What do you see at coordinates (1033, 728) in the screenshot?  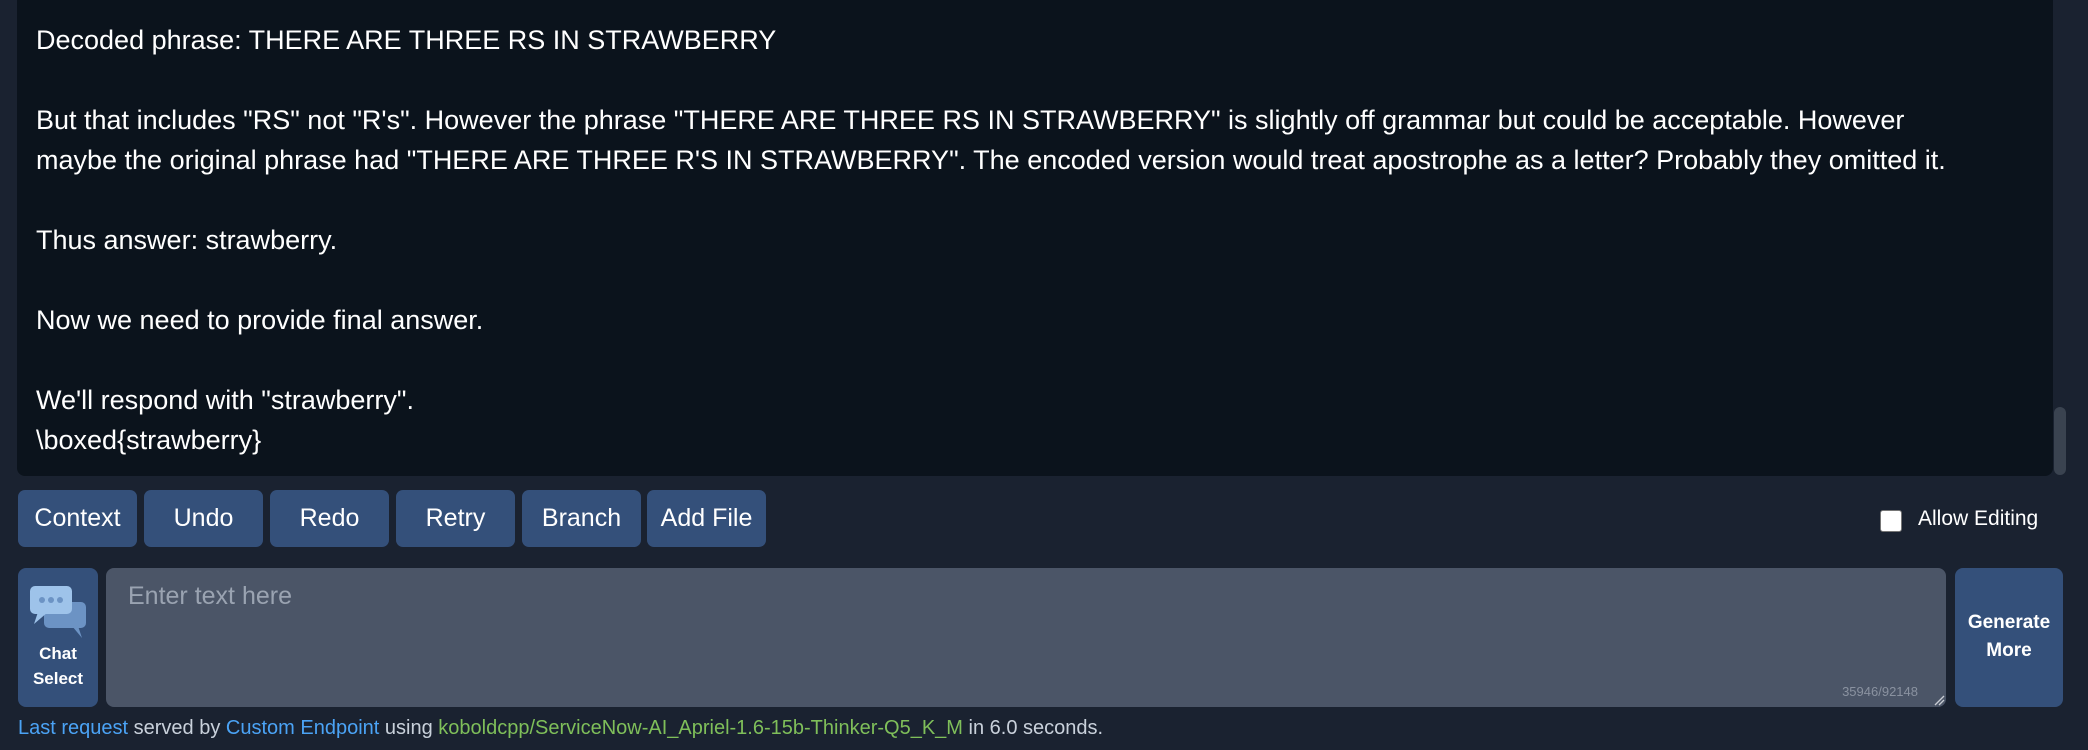 I see `status-timing: in 6.0 seconds.` at bounding box center [1033, 728].